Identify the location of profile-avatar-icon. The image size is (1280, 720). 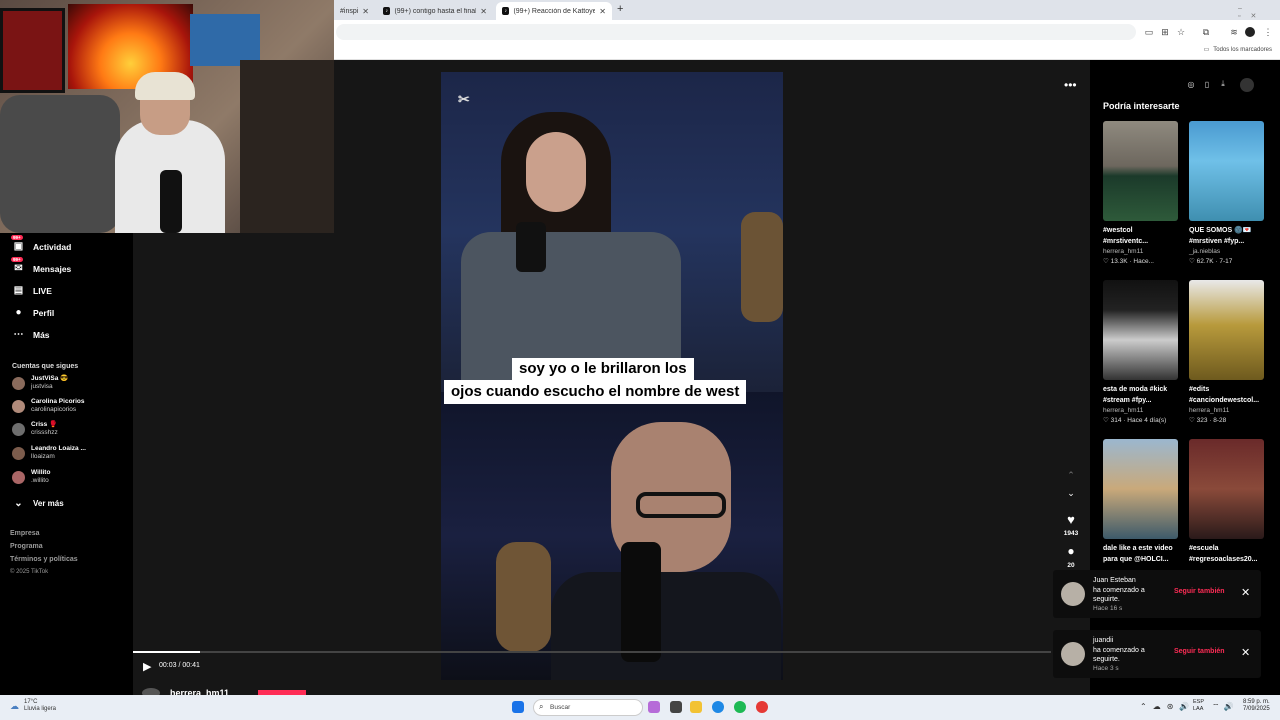
(1250, 32).